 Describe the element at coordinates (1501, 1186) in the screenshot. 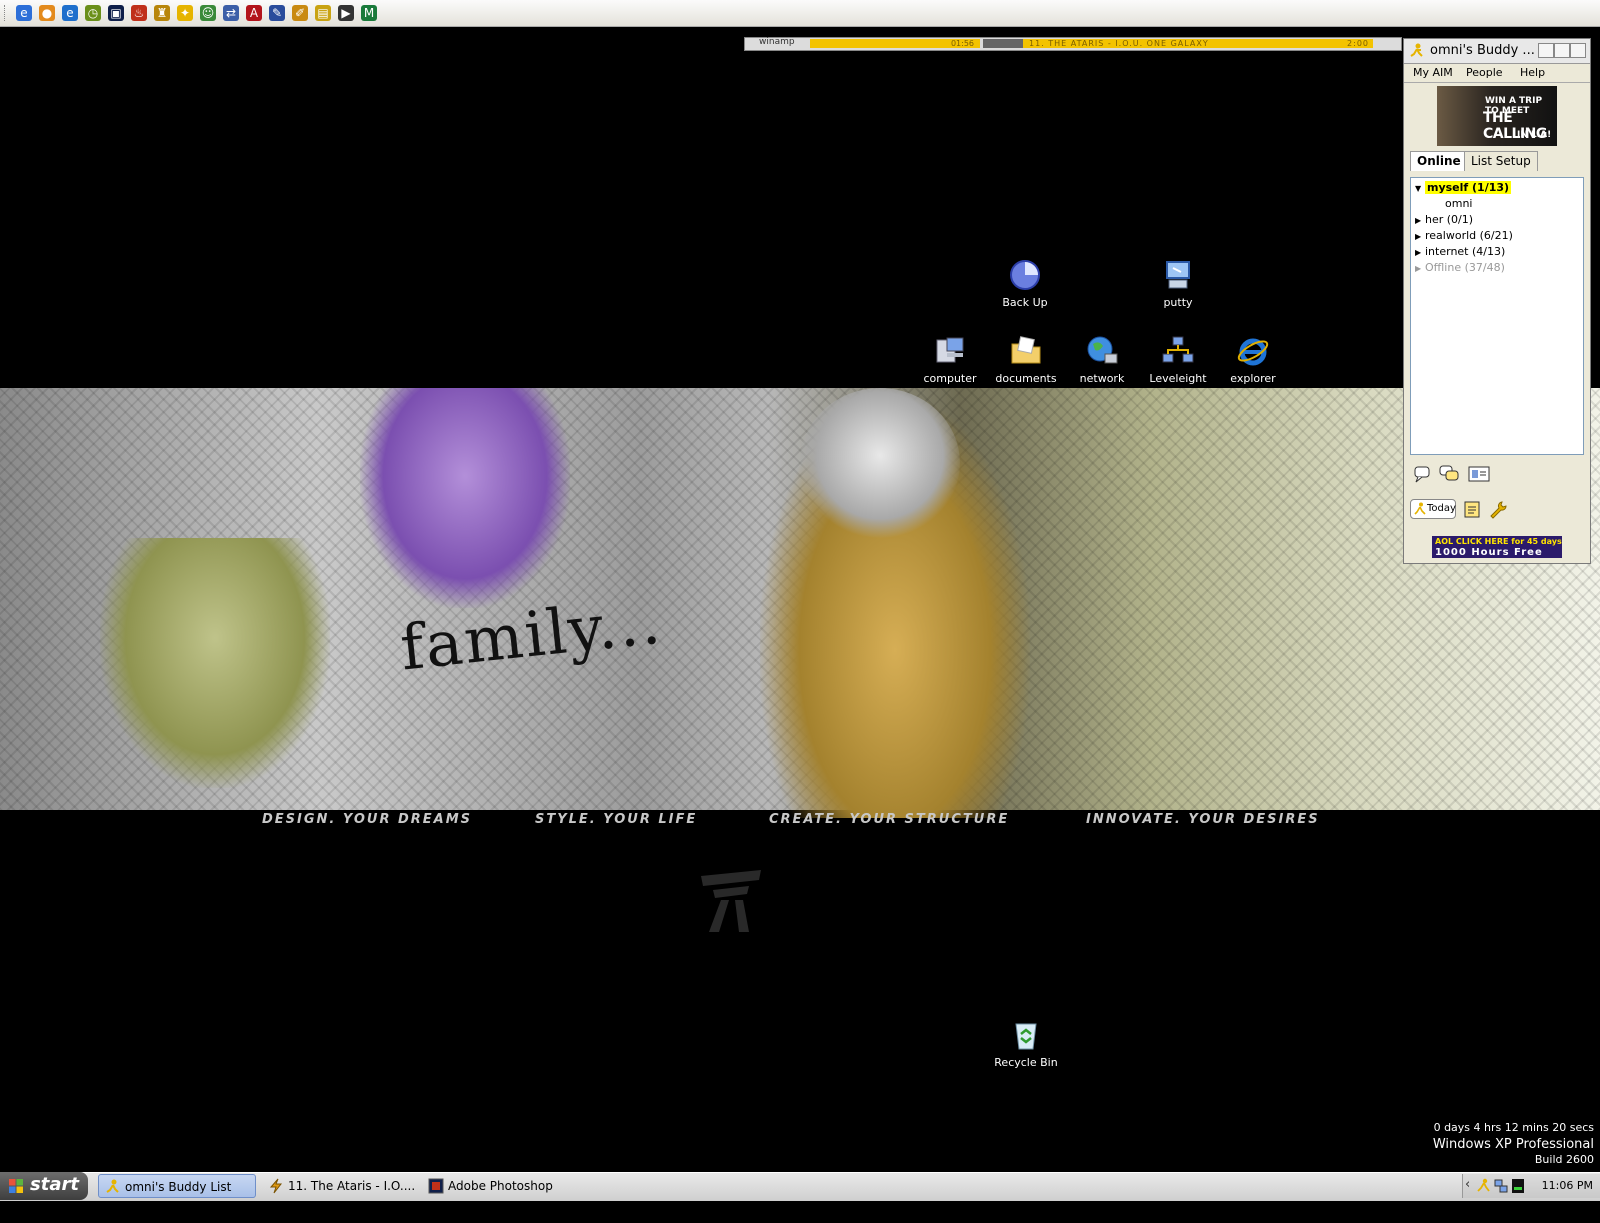

I see `network-tray-icon` at that location.